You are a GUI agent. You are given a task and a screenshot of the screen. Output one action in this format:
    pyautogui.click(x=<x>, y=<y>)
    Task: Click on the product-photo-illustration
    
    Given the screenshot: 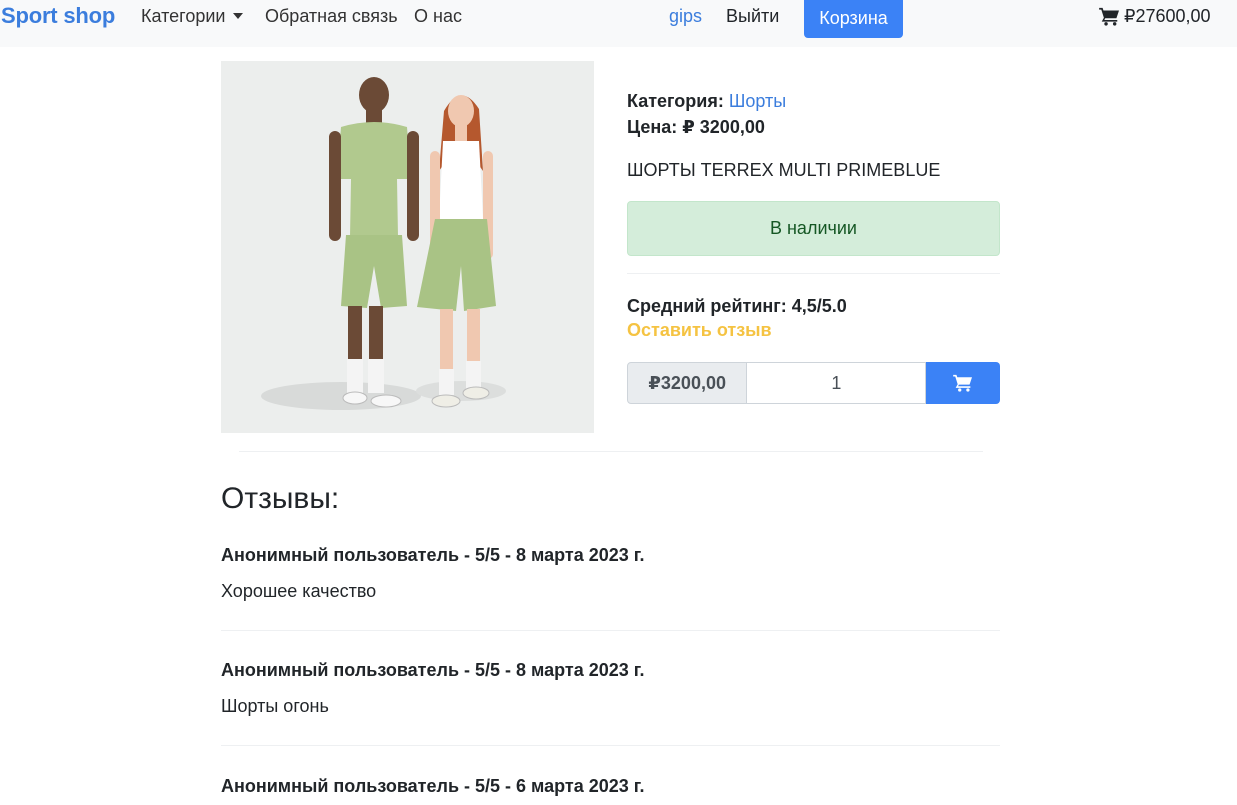 What is the action you would take?
    pyautogui.click(x=383, y=243)
    